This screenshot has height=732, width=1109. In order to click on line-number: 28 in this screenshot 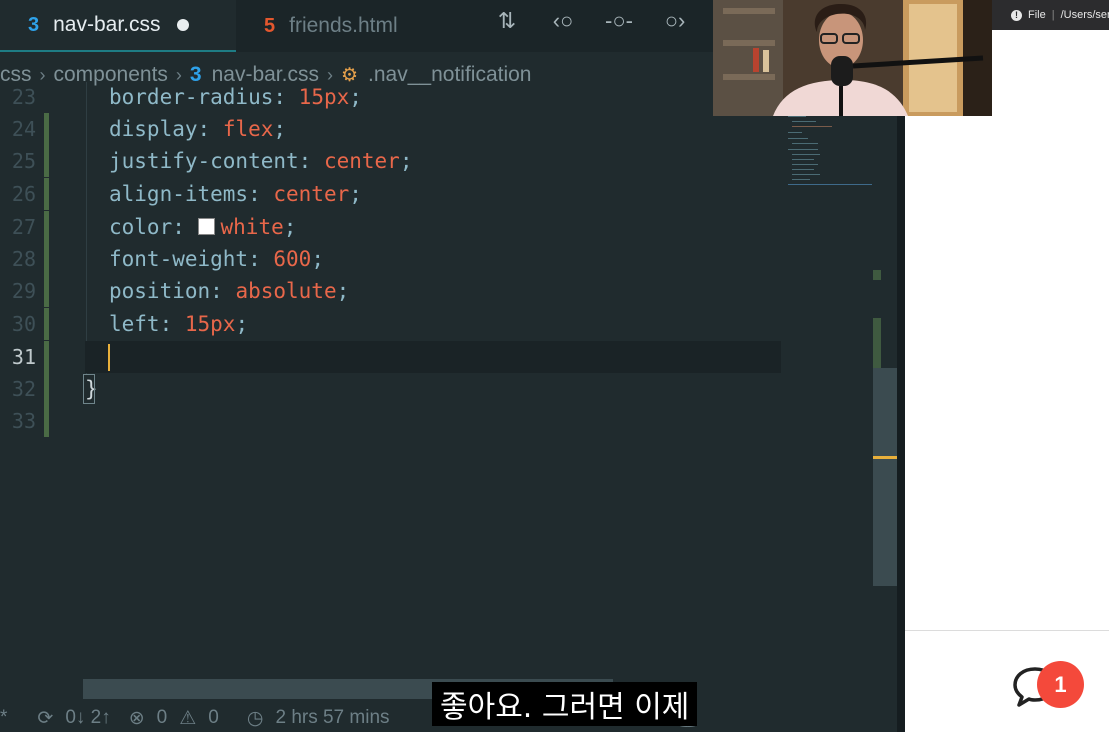, I will do `click(23, 259)`.